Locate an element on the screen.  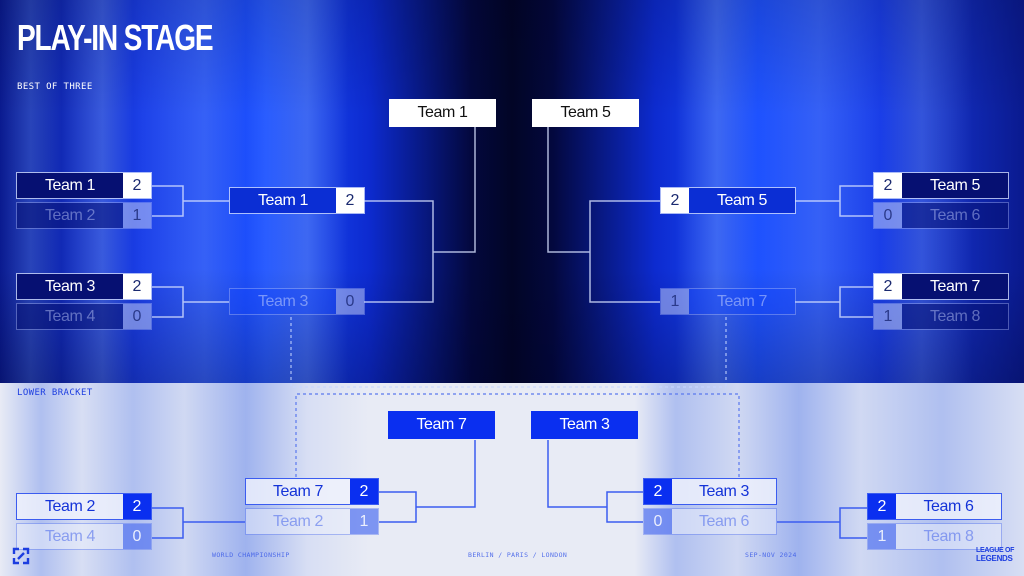
event-name: WORLD CHAMPIONSHIP is located at coordinates (251, 555).